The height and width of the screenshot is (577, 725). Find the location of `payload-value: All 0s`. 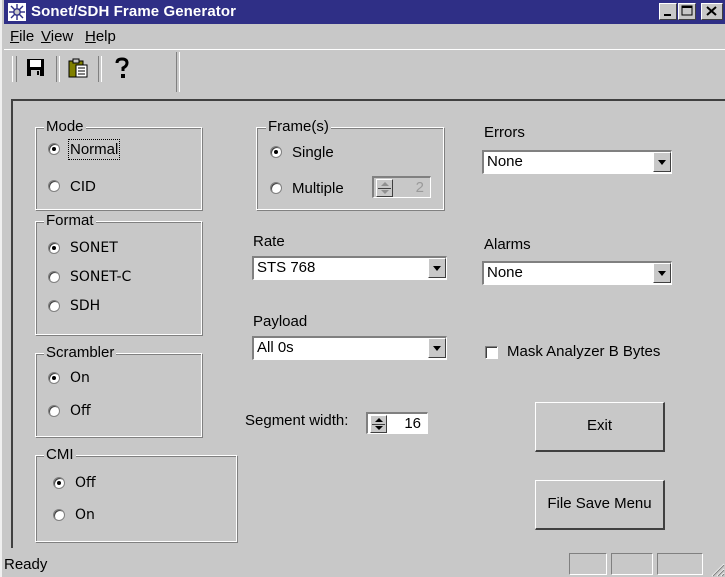

payload-value: All 0s is located at coordinates (275, 347).